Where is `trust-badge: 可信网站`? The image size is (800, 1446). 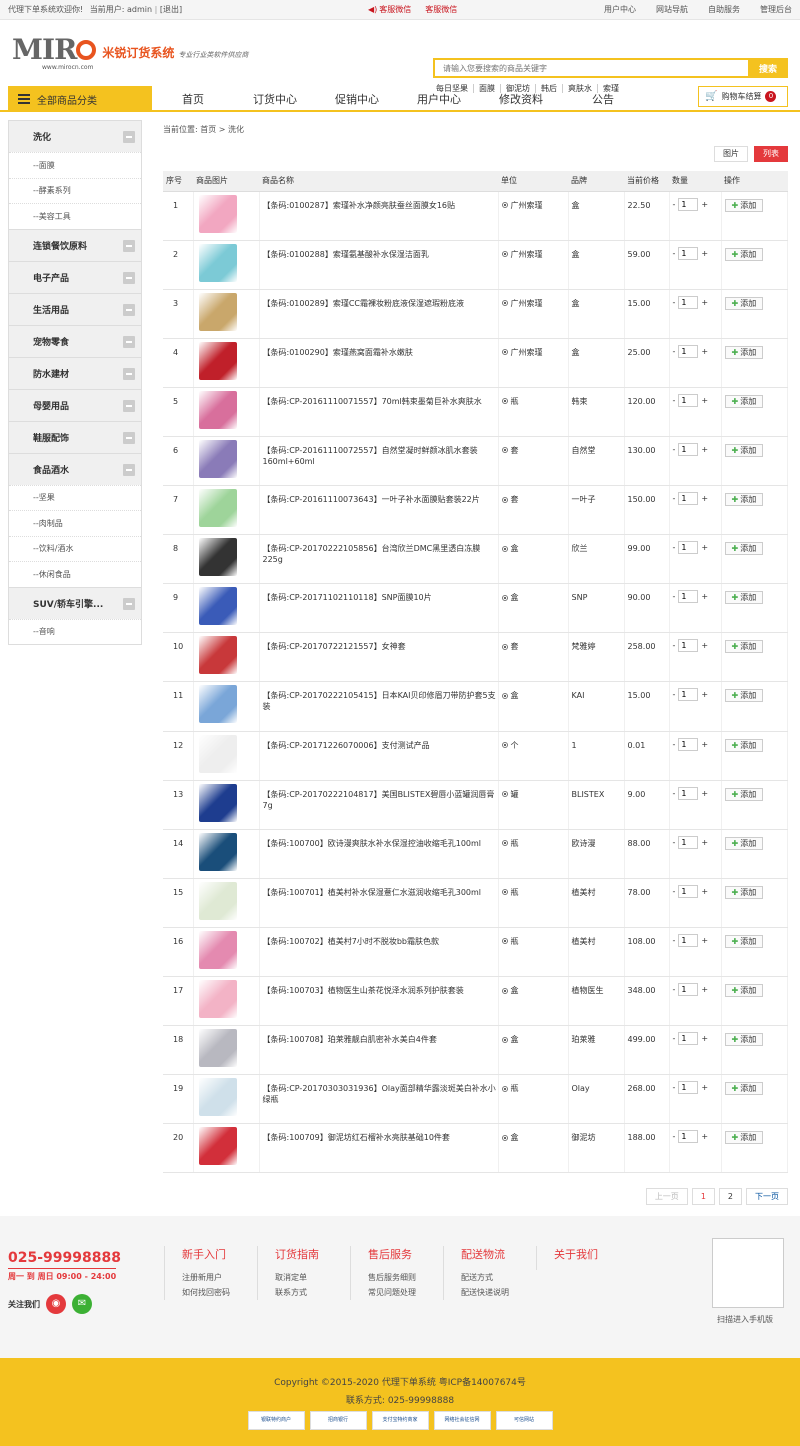 trust-badge: 可信网站 is located at coordinates (524, 1420).